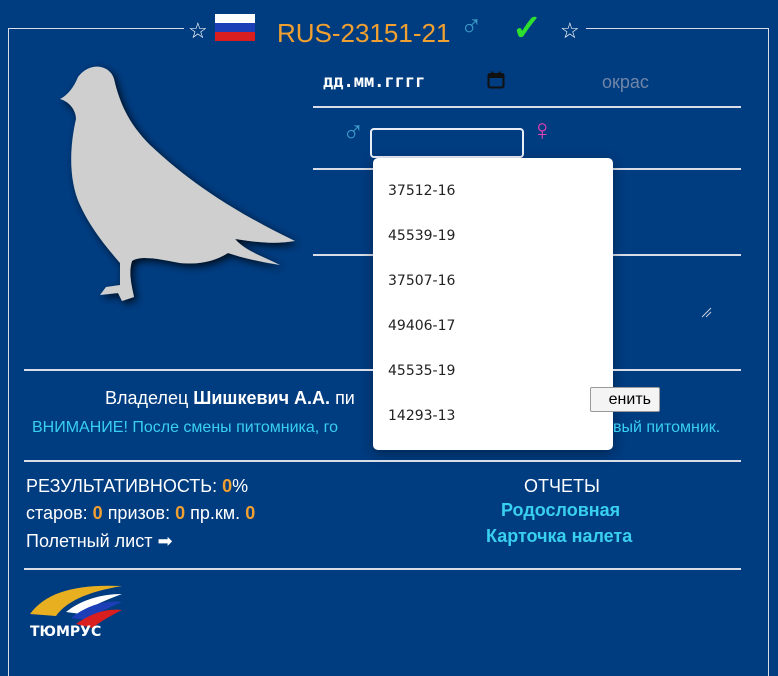 This screenshot has width=778, height=676. Describe the element at coordinates (8, 352) in the screenshot. I see `frame-left` at that location.